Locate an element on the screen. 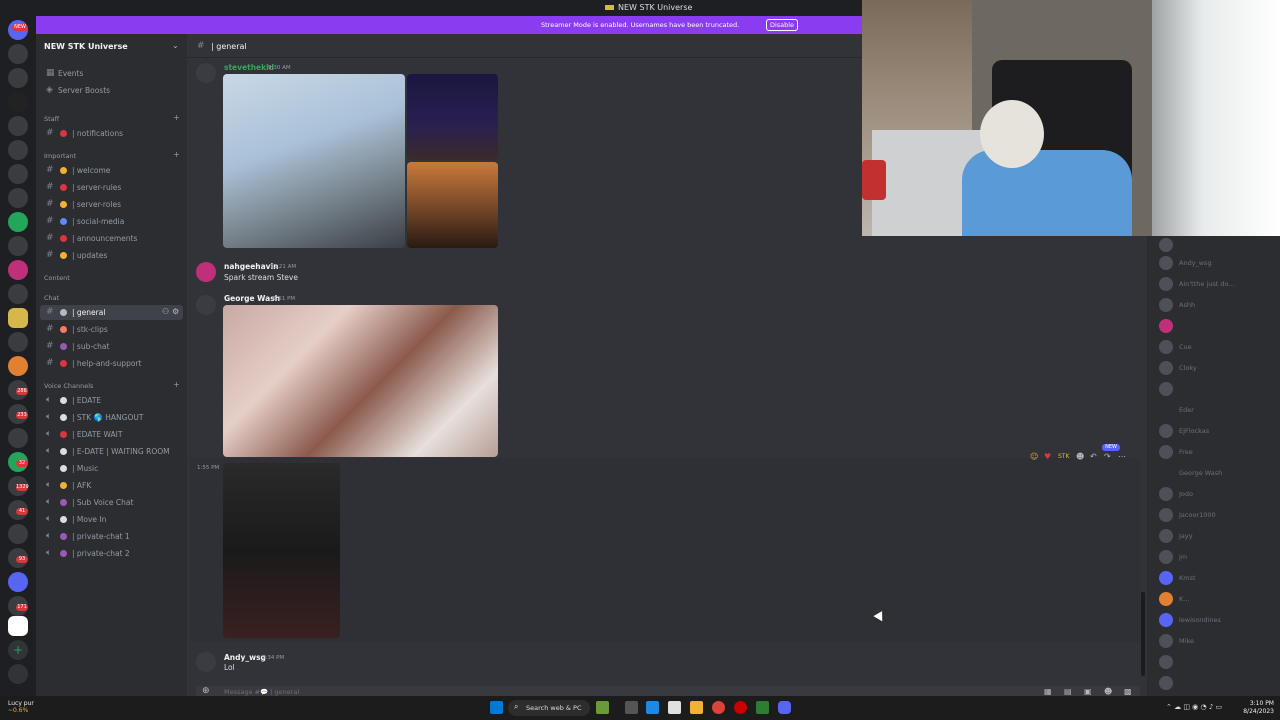 The width and height of the screenshot is (1280, 720). message-author: stevethekid is located at coordinates (249, 67).